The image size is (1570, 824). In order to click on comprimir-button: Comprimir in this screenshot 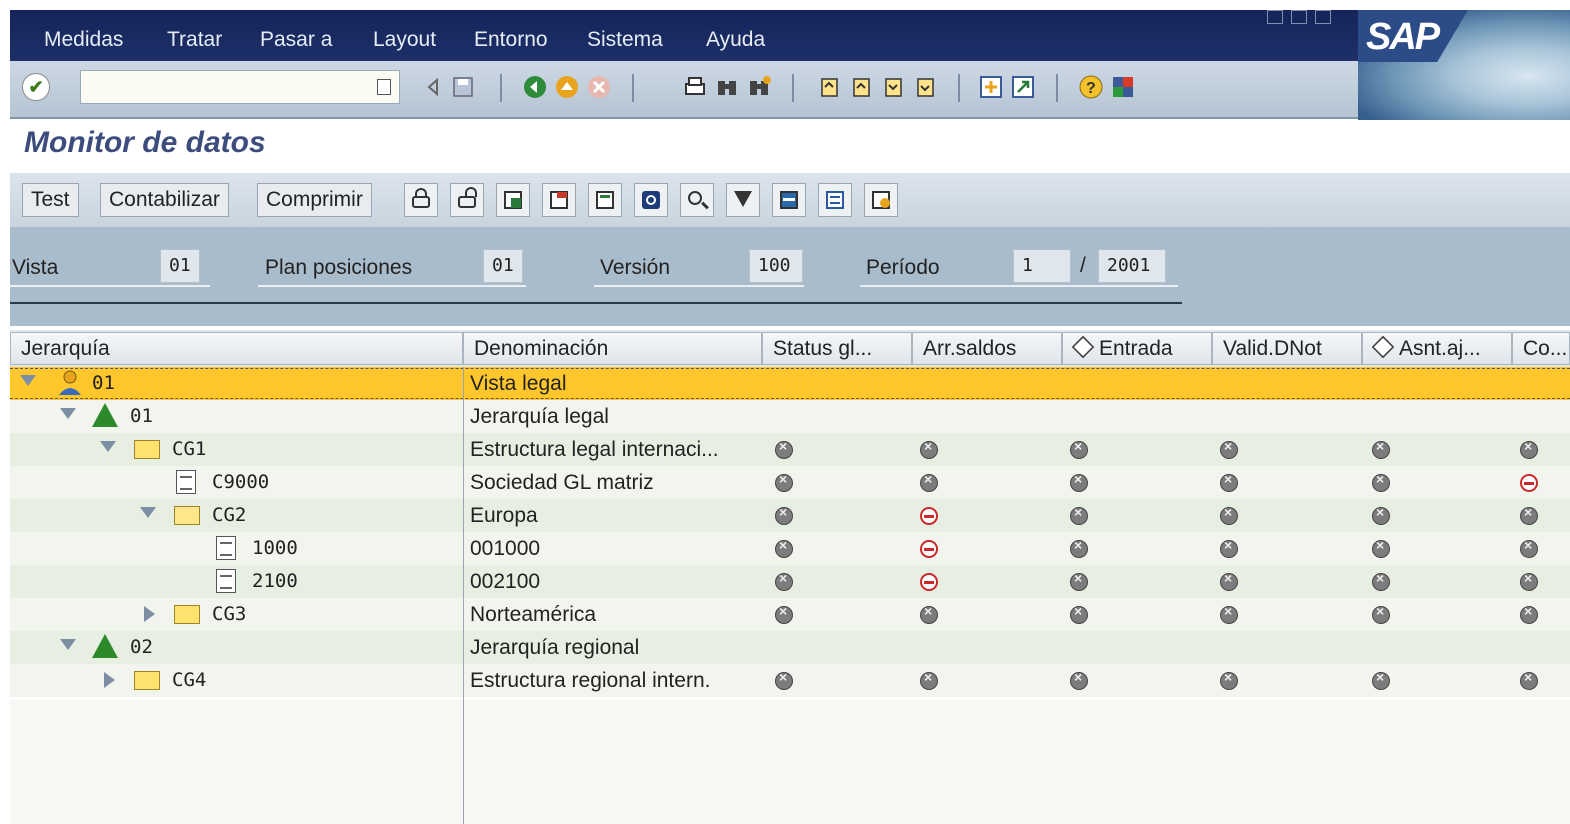, I will do `click(314, 200)`.